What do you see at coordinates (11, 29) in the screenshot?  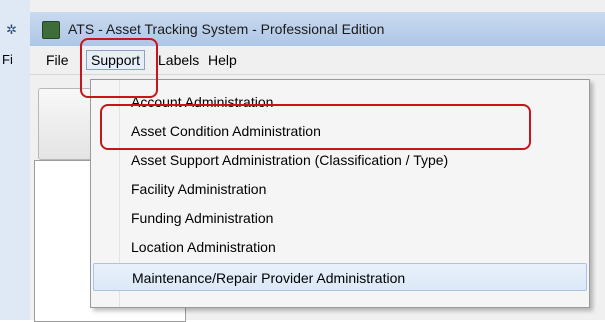 I see `app-icon-partial: ✲` at bounding box center [11, 29].